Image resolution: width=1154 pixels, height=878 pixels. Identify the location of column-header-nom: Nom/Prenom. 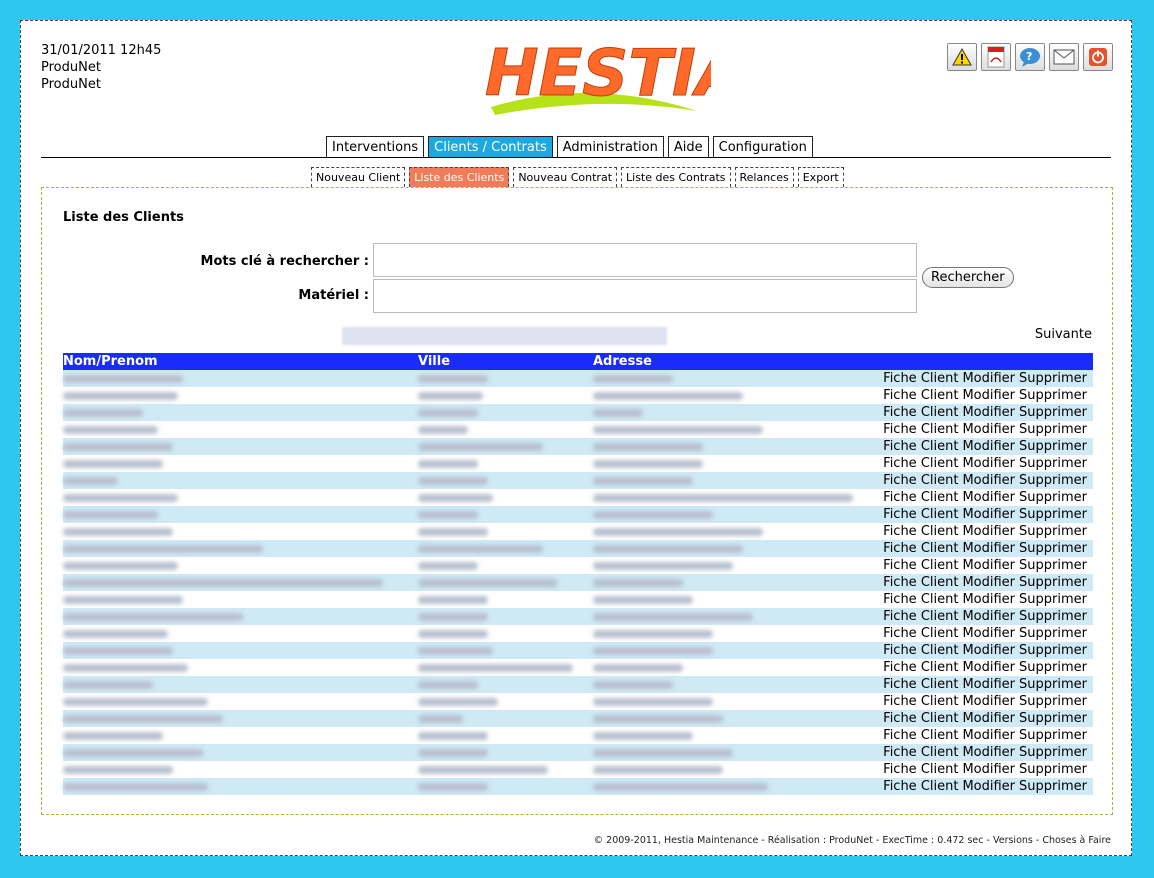
(240, 361).